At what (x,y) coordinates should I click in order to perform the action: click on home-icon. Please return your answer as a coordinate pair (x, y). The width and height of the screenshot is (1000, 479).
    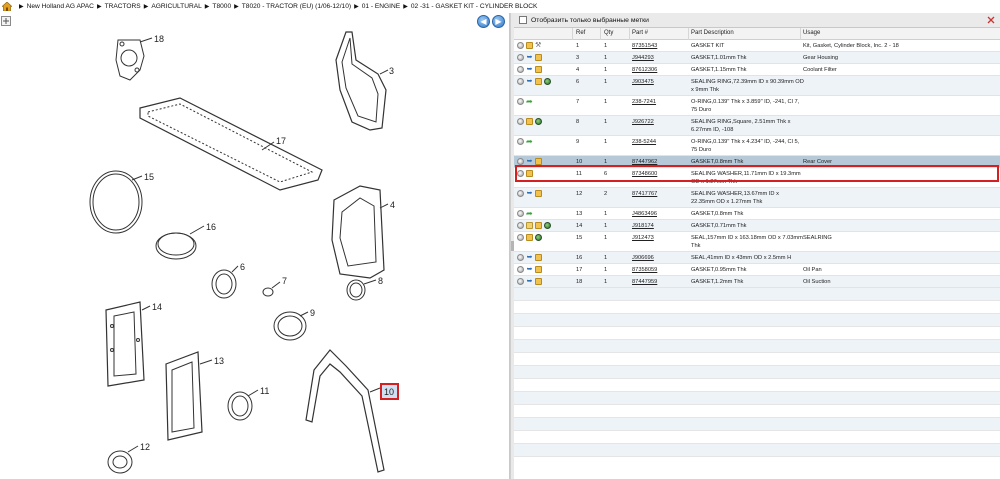
    Looking at the image, I should click on (7, 6).